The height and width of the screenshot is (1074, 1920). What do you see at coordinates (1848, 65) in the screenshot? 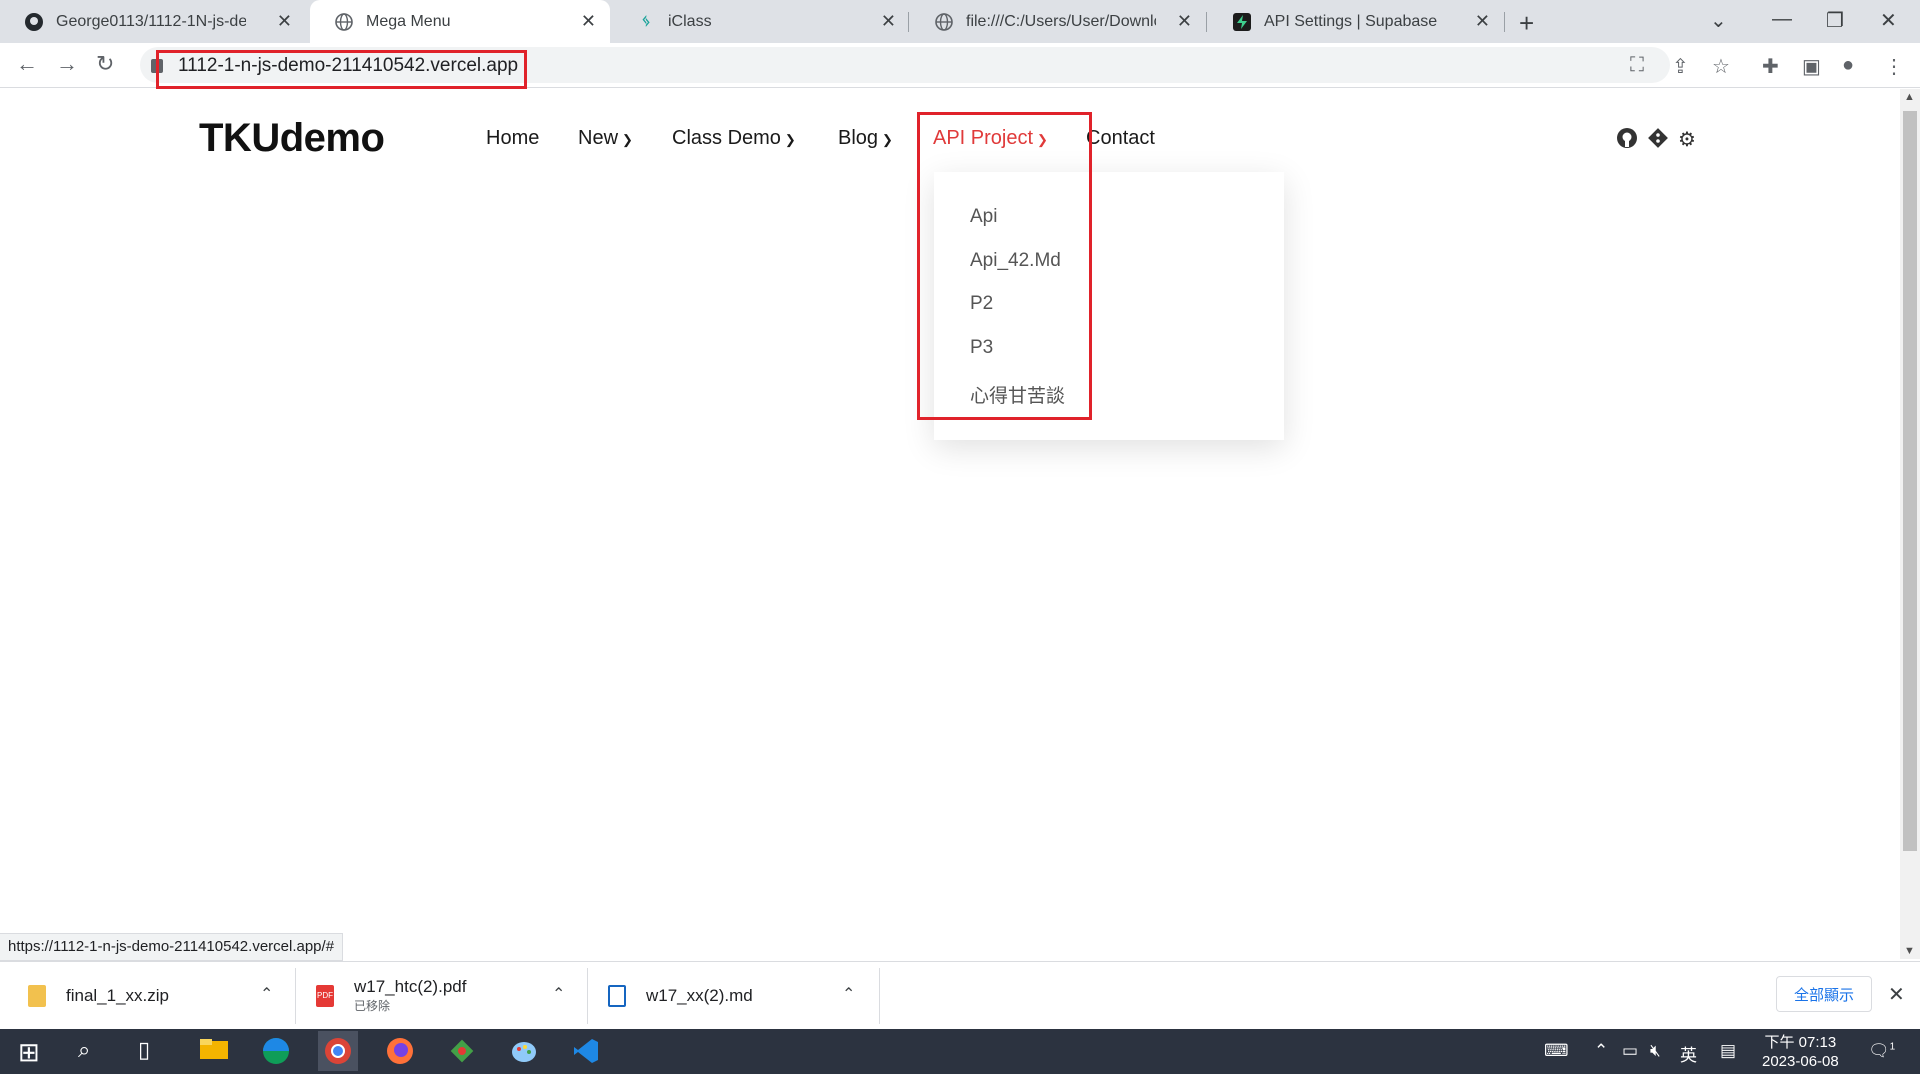
I see `profile-avatar-icon: ●` at bounding box center [1848, 65].